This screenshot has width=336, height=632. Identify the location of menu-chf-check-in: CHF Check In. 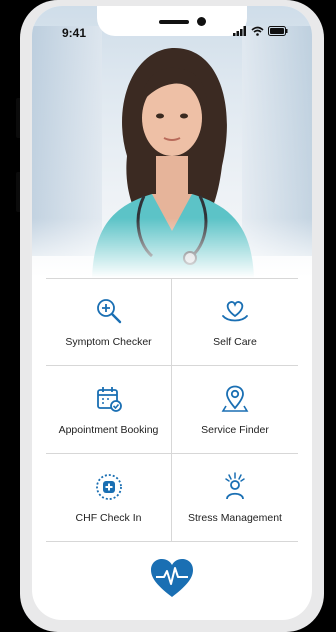
(109, 498).